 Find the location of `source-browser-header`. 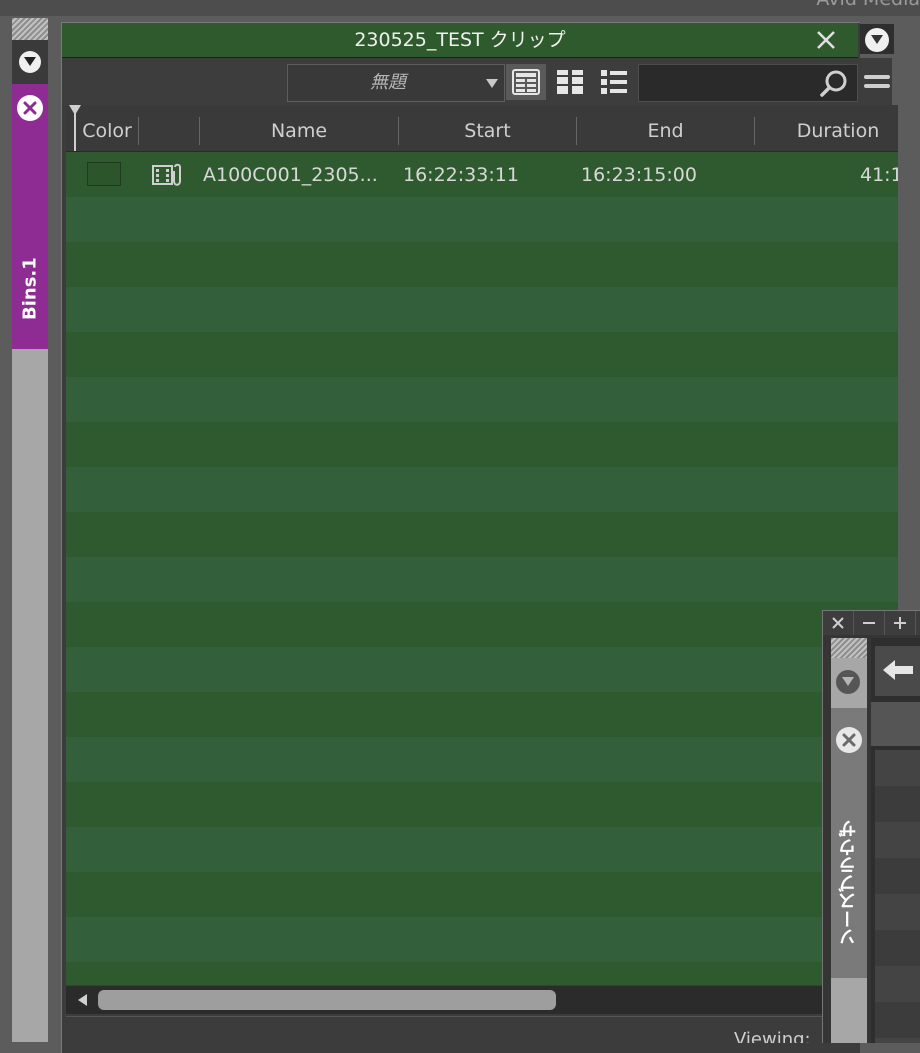

source-browser-header is located at coordinates (895, 724).